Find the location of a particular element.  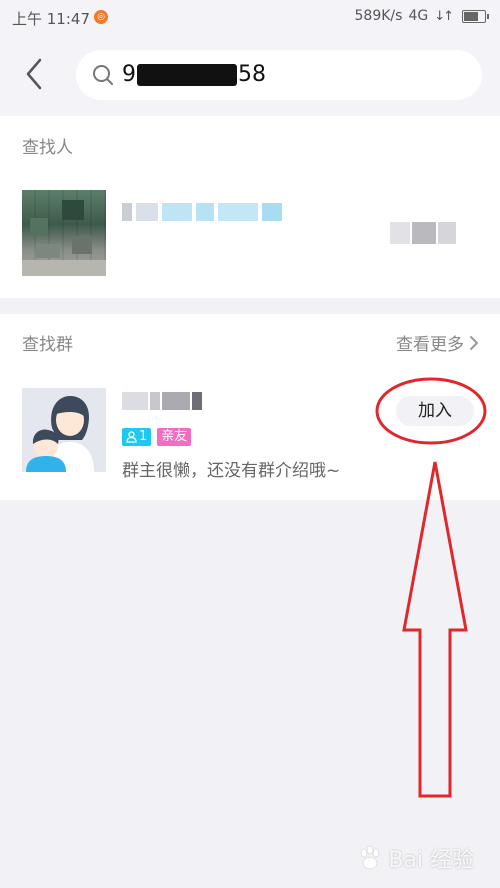

search-query-prefix: 9 is located at coordinates (129, 74).